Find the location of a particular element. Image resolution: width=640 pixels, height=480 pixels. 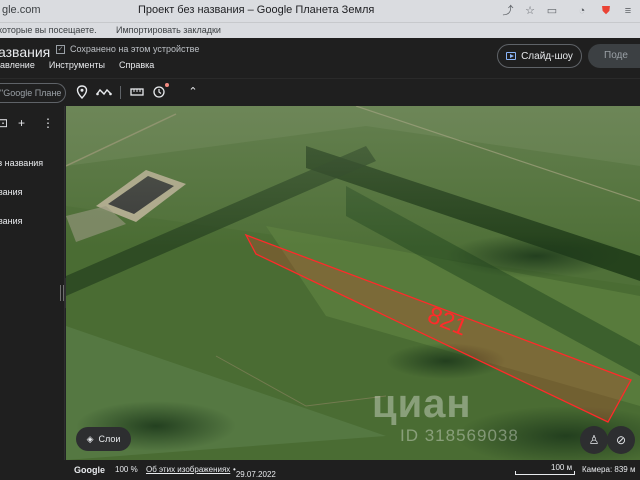

share-label: Поде is located at coordinates (616, 55).